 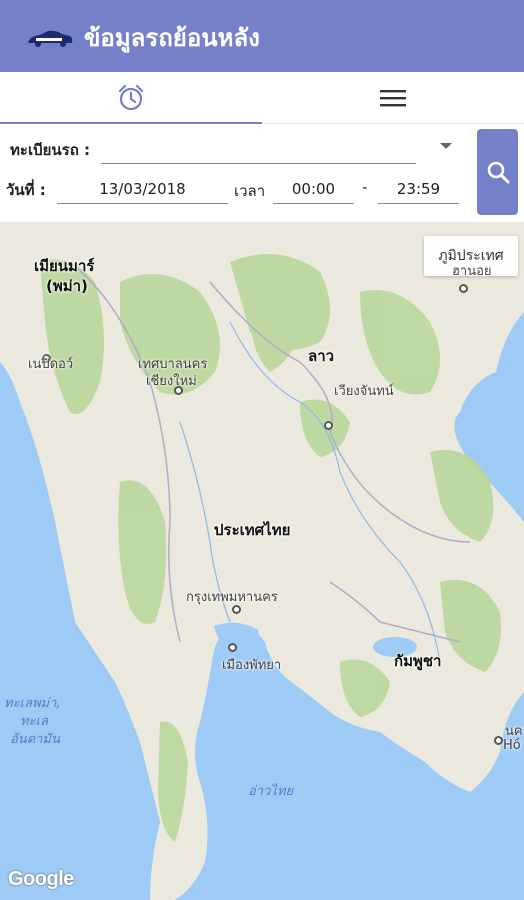 I want to click on map-label-andaman-3: อันดามัน, so click(x=35, y=739).